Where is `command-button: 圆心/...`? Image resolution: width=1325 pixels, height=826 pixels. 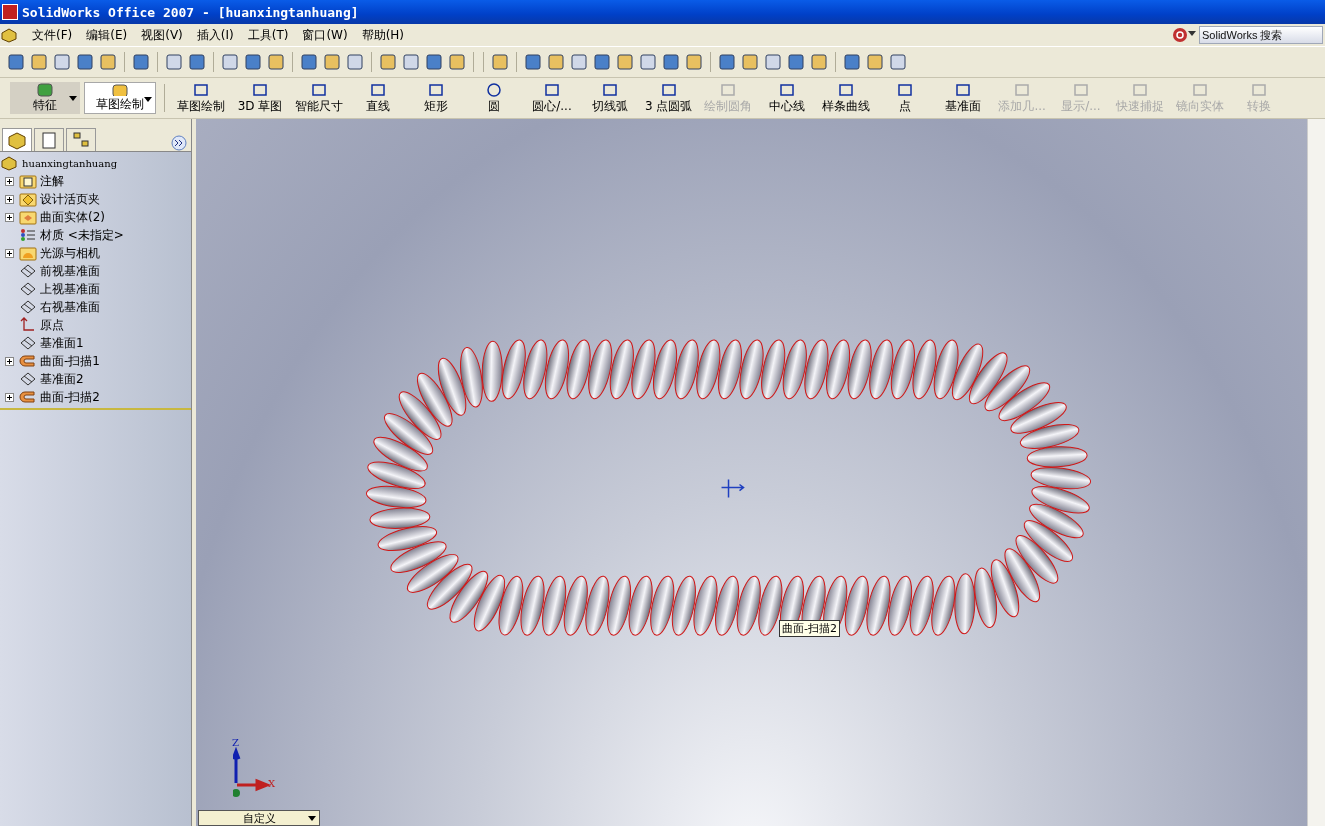 command-button: 圆心/... is located at coordinates (552, 98).